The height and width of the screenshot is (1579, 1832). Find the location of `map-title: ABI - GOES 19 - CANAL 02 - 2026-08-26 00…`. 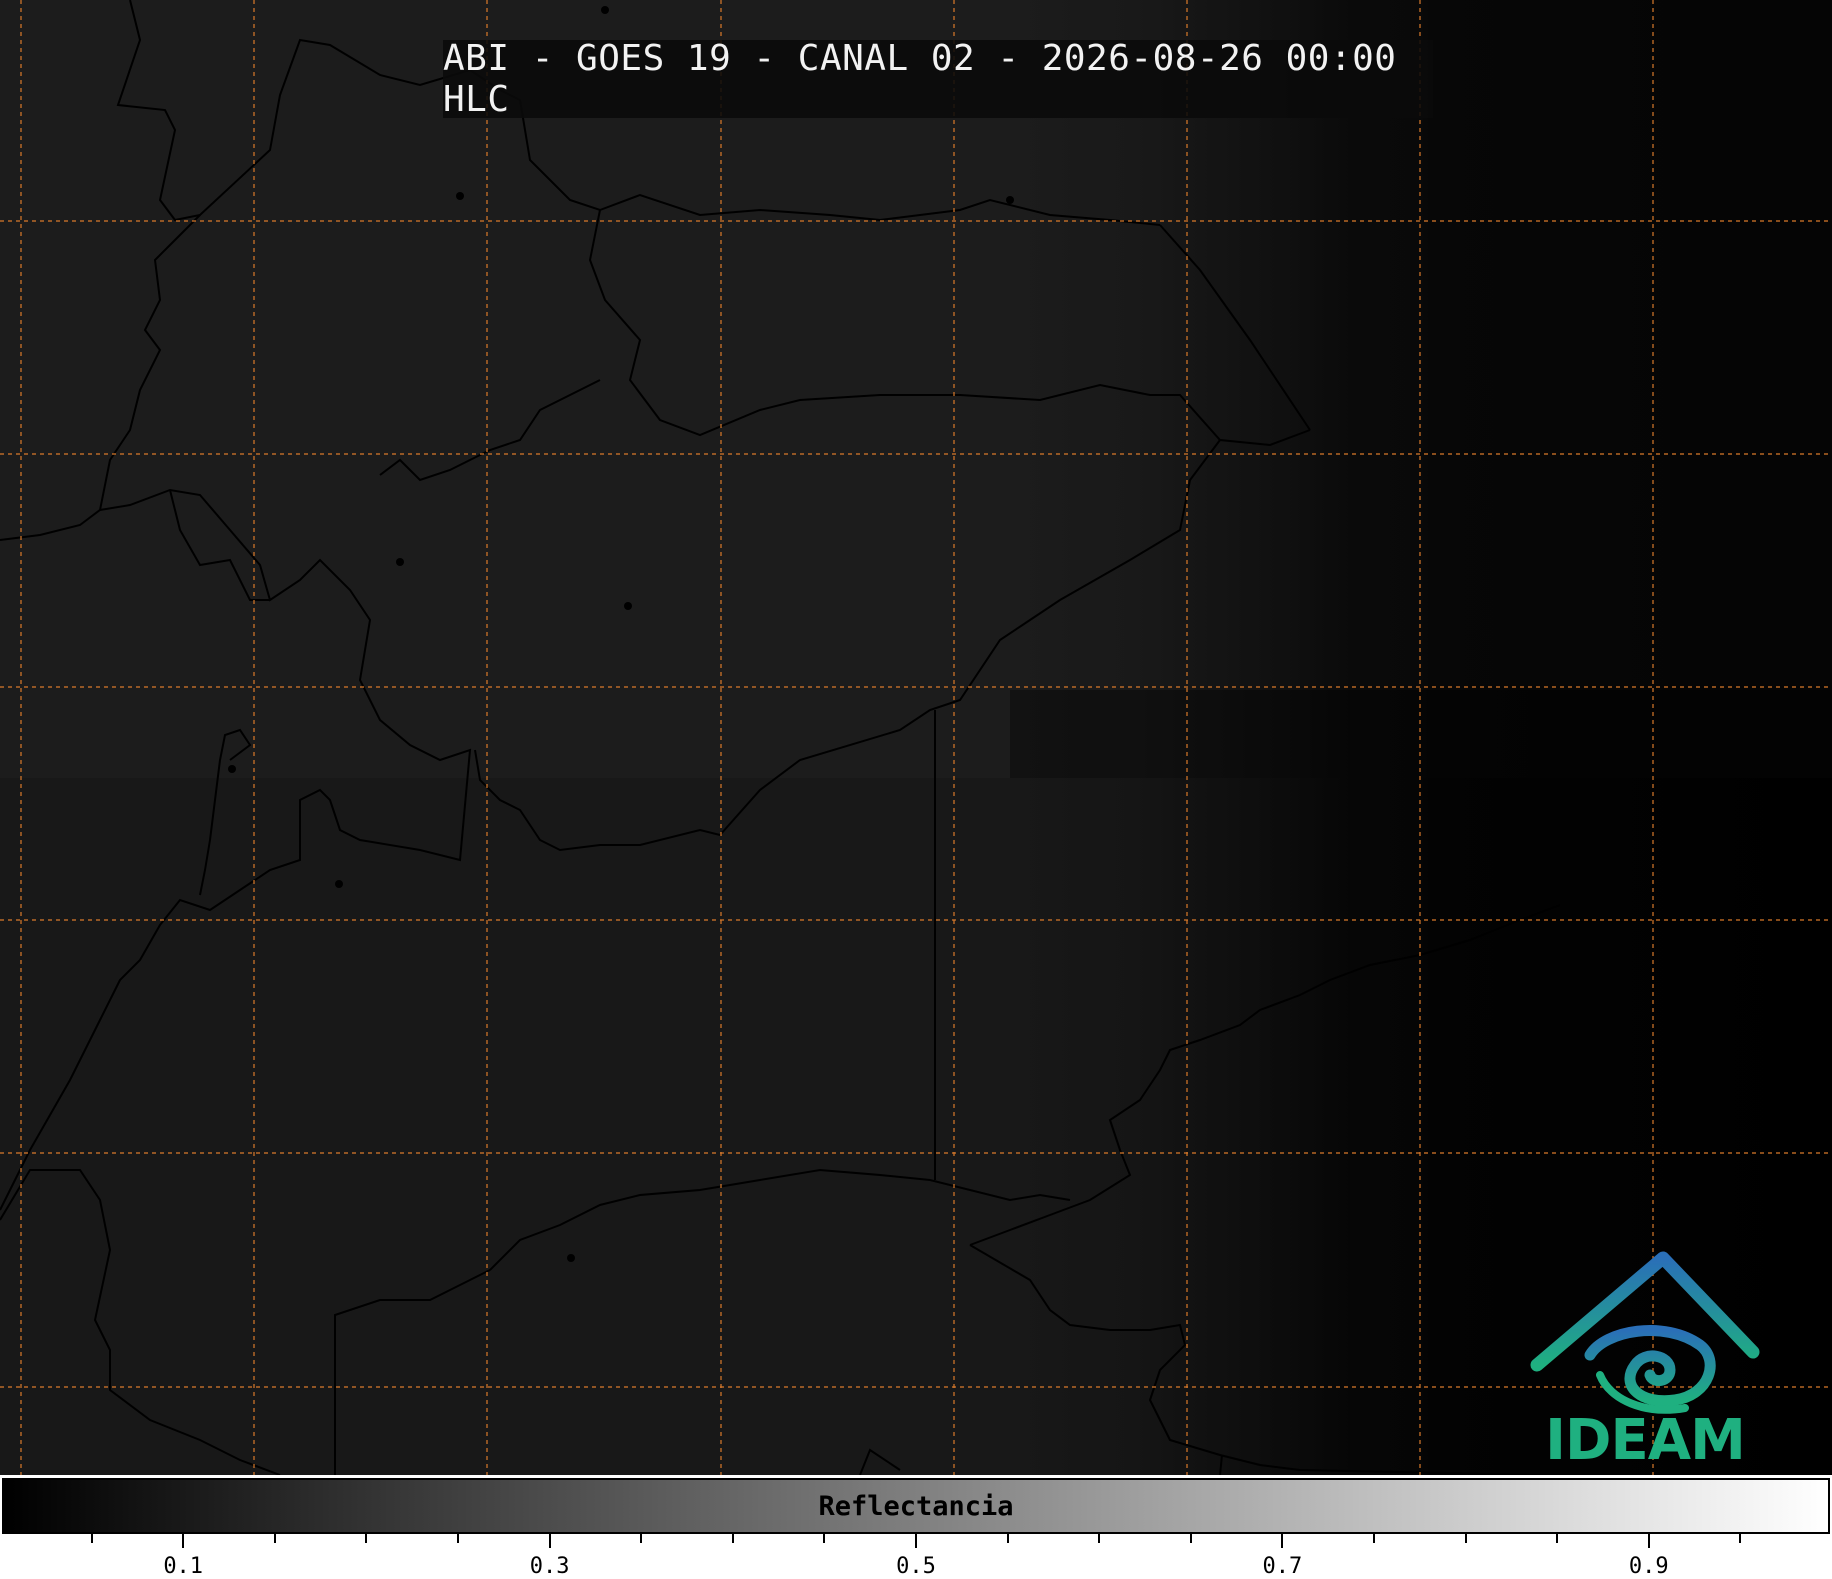

map-title: ABI - GOES 19 - CANAL 02 - 2026-08-26 00… is located at coordinates (938, 79).